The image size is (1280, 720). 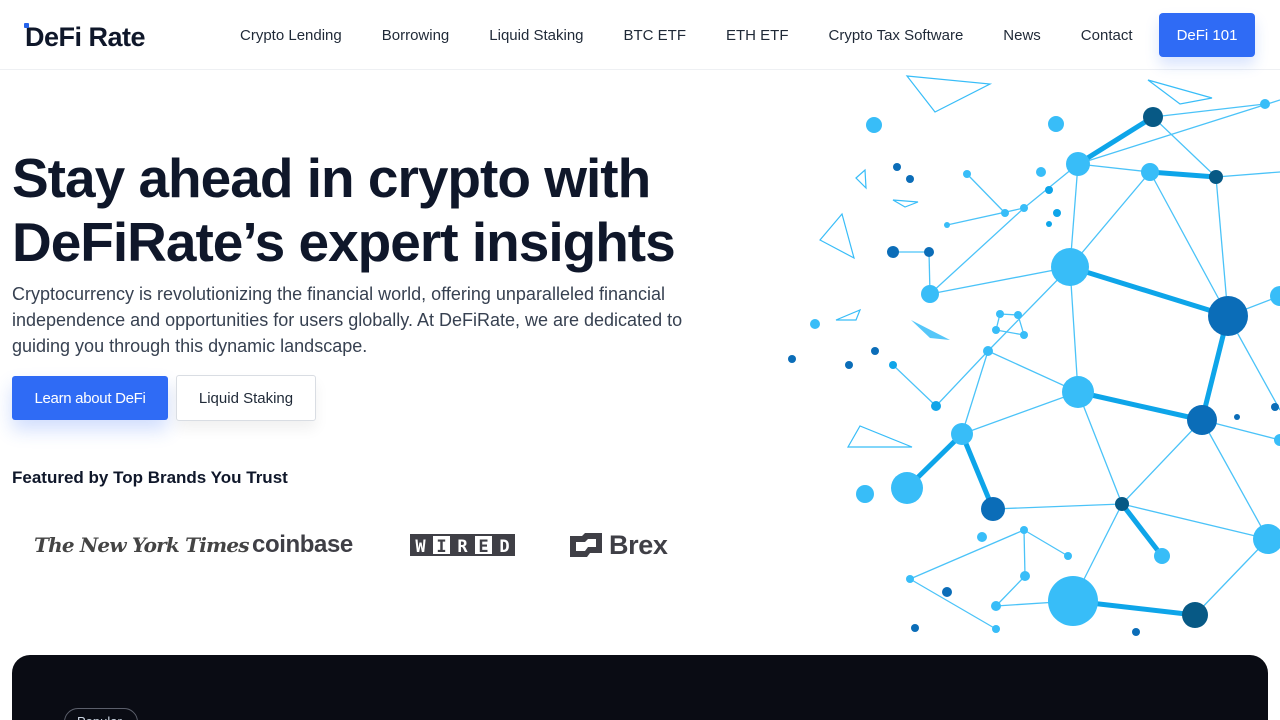 I want to click on coinbase-logo-text: coinbase, so click(x=302, y=544).